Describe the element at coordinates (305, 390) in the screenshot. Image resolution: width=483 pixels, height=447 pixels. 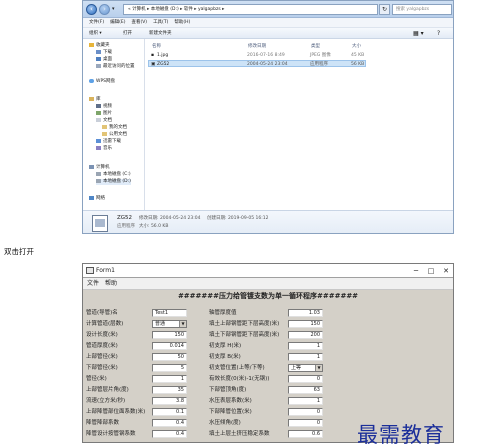
I see `value-input: 63` at that location.